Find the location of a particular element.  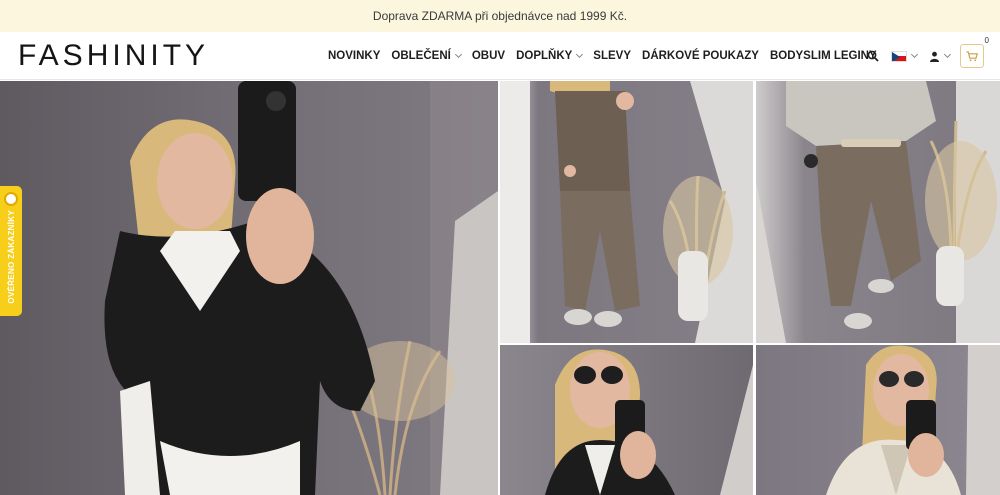

nav-item-obuv: OBUV is located at coordinates (488, 56).